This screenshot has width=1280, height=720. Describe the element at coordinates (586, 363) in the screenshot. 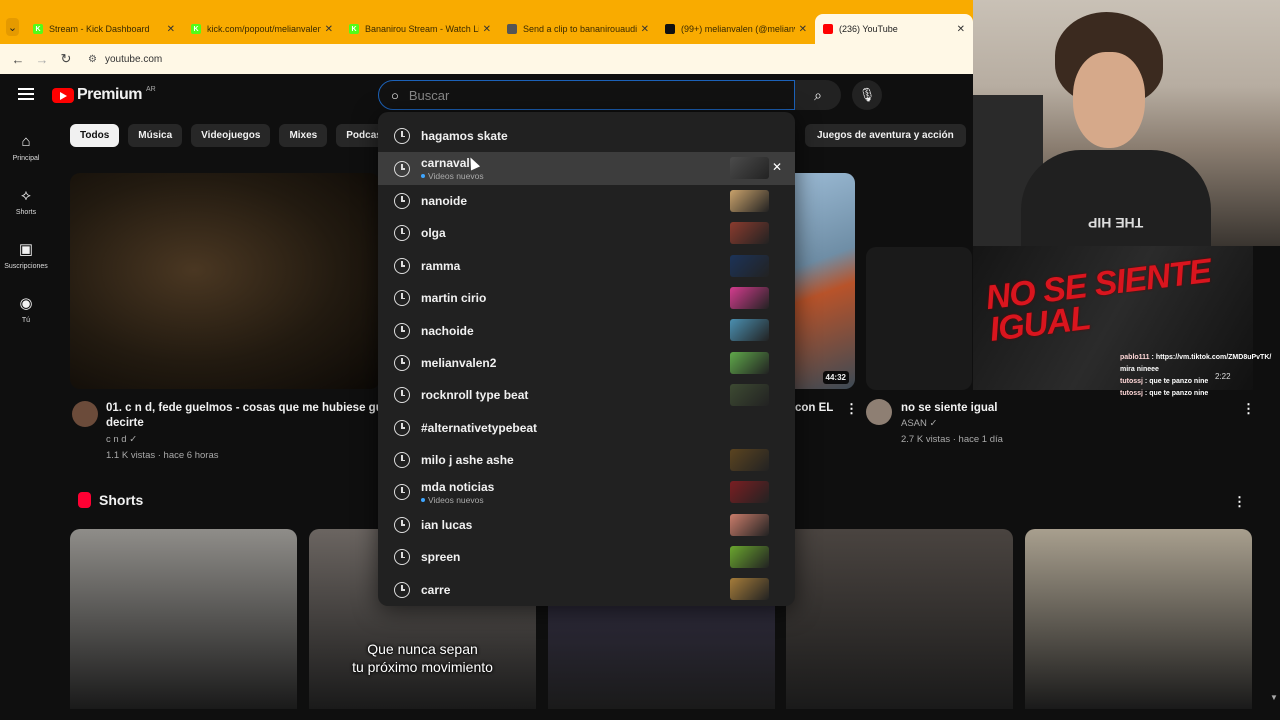

I see `suggestion-item: melianvalen2` at that location.